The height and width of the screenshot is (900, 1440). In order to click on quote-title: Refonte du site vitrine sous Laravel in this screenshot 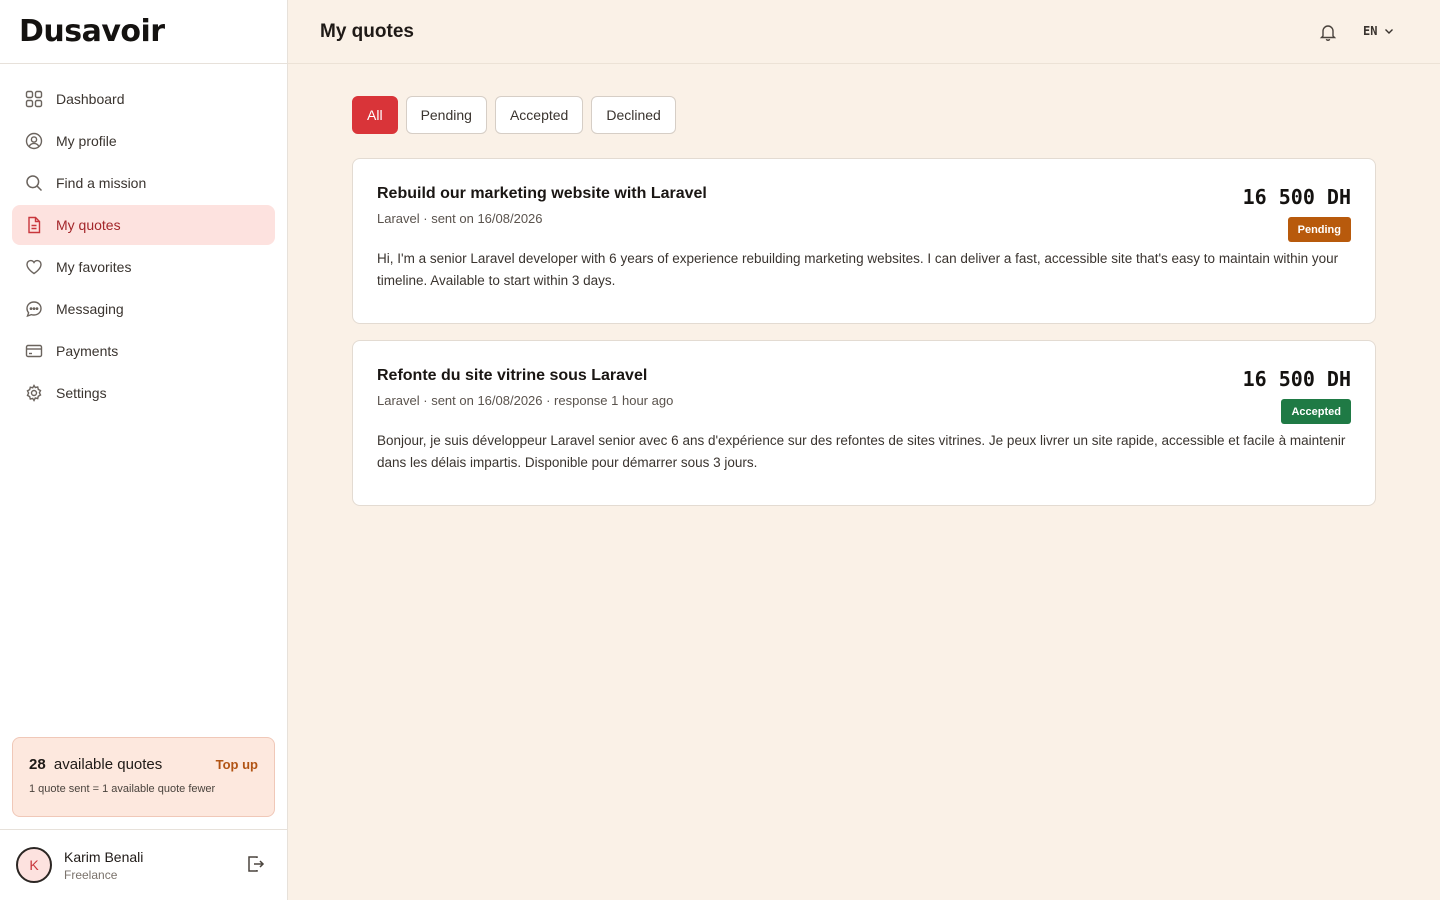, I will do `click(512, 375)`.